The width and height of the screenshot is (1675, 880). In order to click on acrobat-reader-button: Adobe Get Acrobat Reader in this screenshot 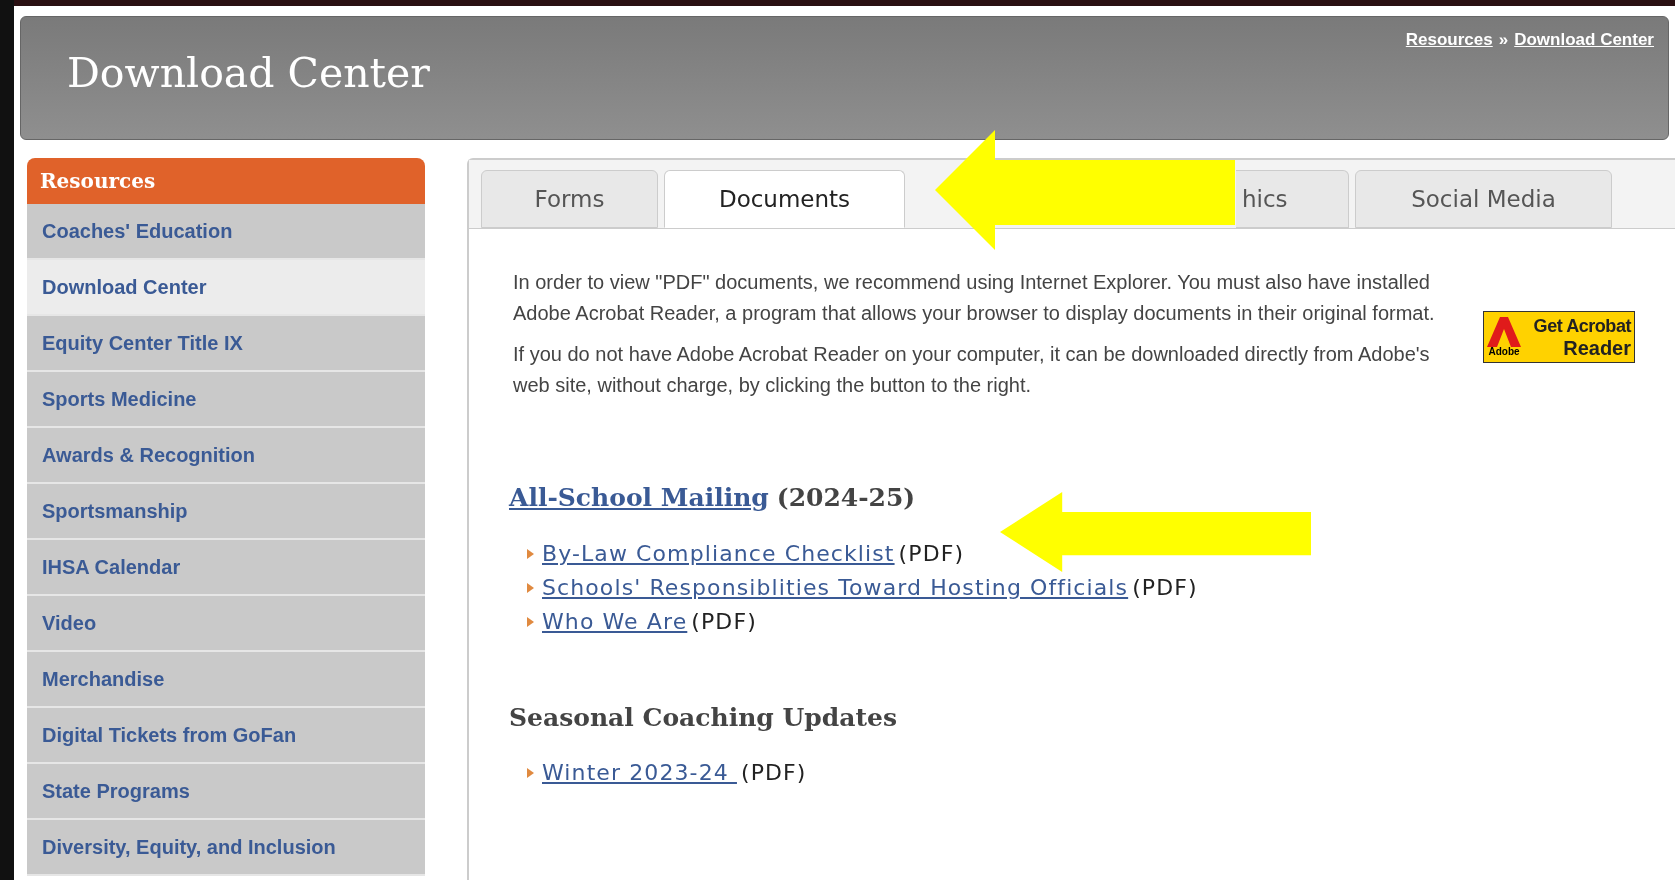, I will do `click(1559, 337)`.